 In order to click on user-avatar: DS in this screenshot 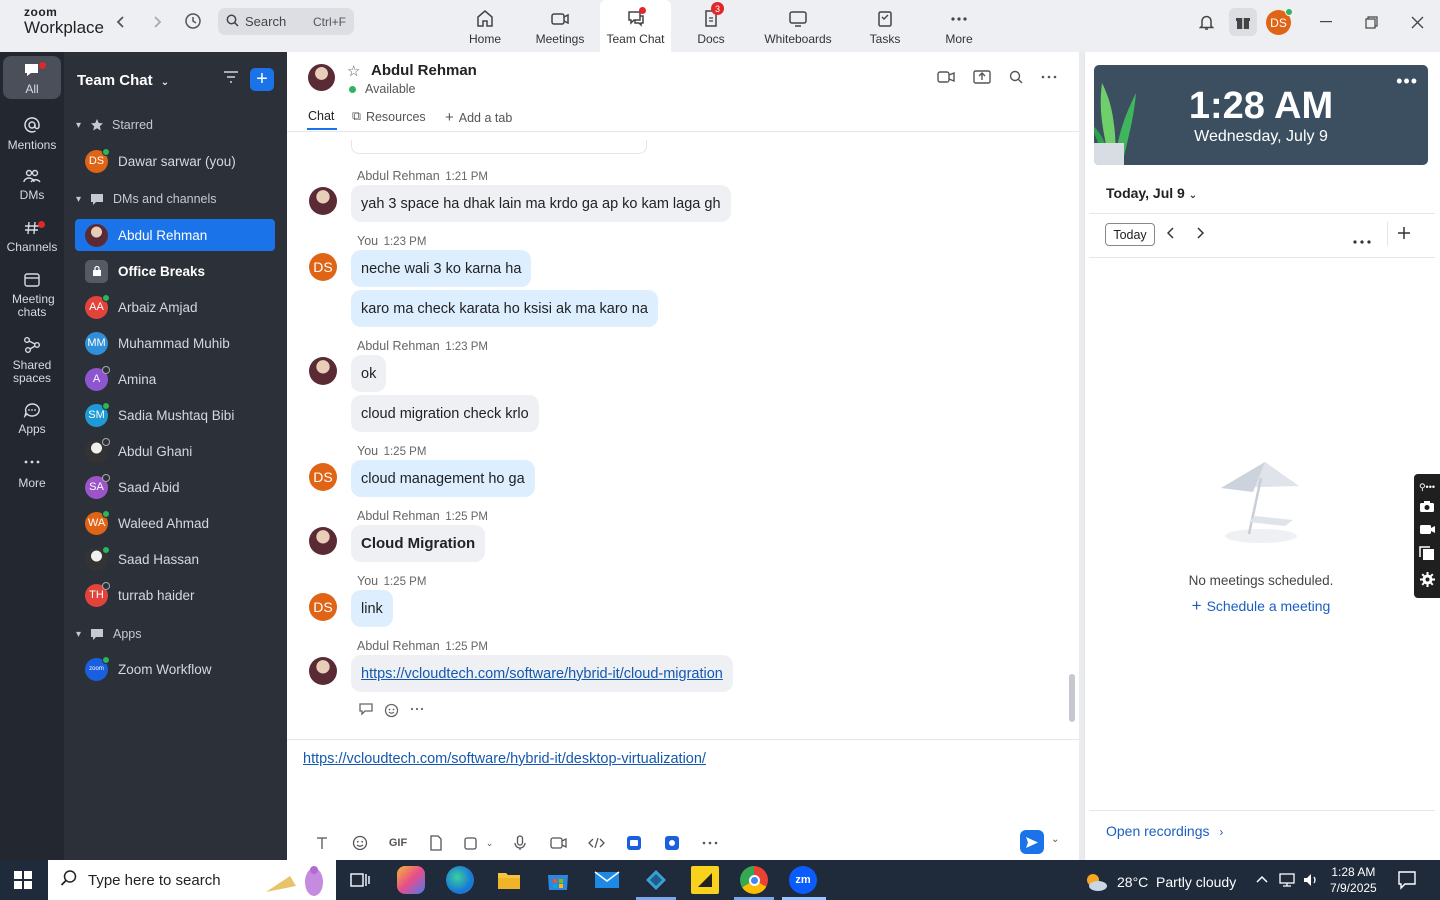, I will do `click(1279, 21)`.